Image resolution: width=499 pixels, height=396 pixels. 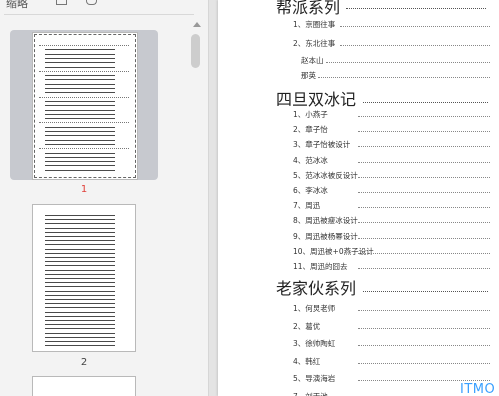 I want to click on scroll-up-arrow-icon, so click(x=197, y=24).